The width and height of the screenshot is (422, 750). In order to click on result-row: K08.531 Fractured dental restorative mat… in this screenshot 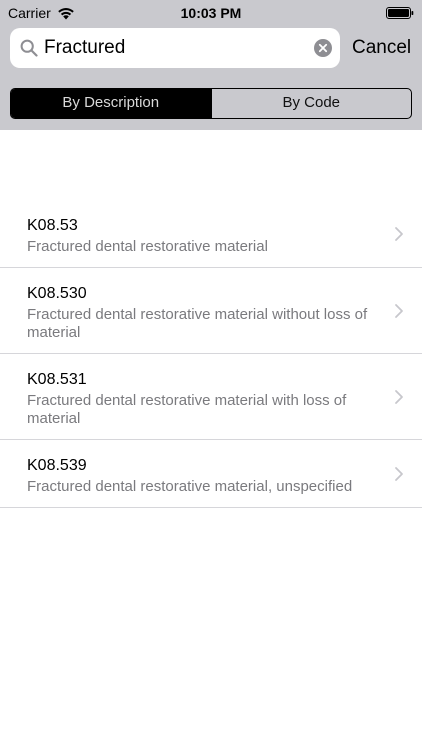, I will do `click(211, 397)`.